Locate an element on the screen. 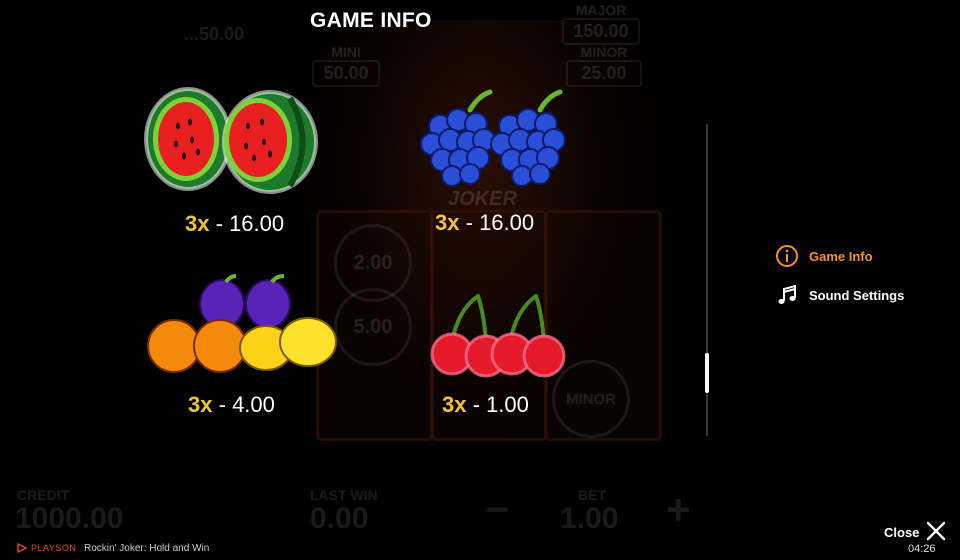 This screenshot has width=960, height=560. bg-grand-jackpot: ...50.00 is located at coordinates (214, 34).